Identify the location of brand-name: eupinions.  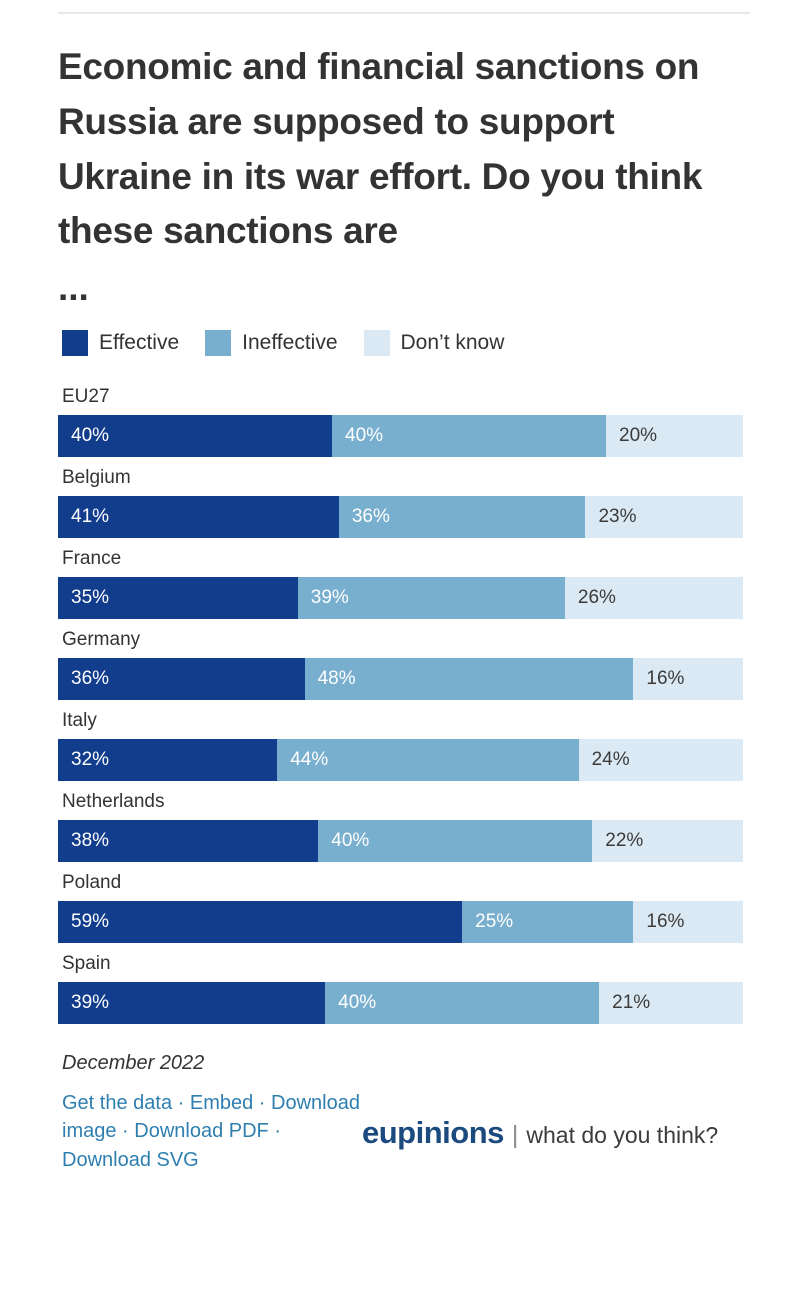
(433, 1132).